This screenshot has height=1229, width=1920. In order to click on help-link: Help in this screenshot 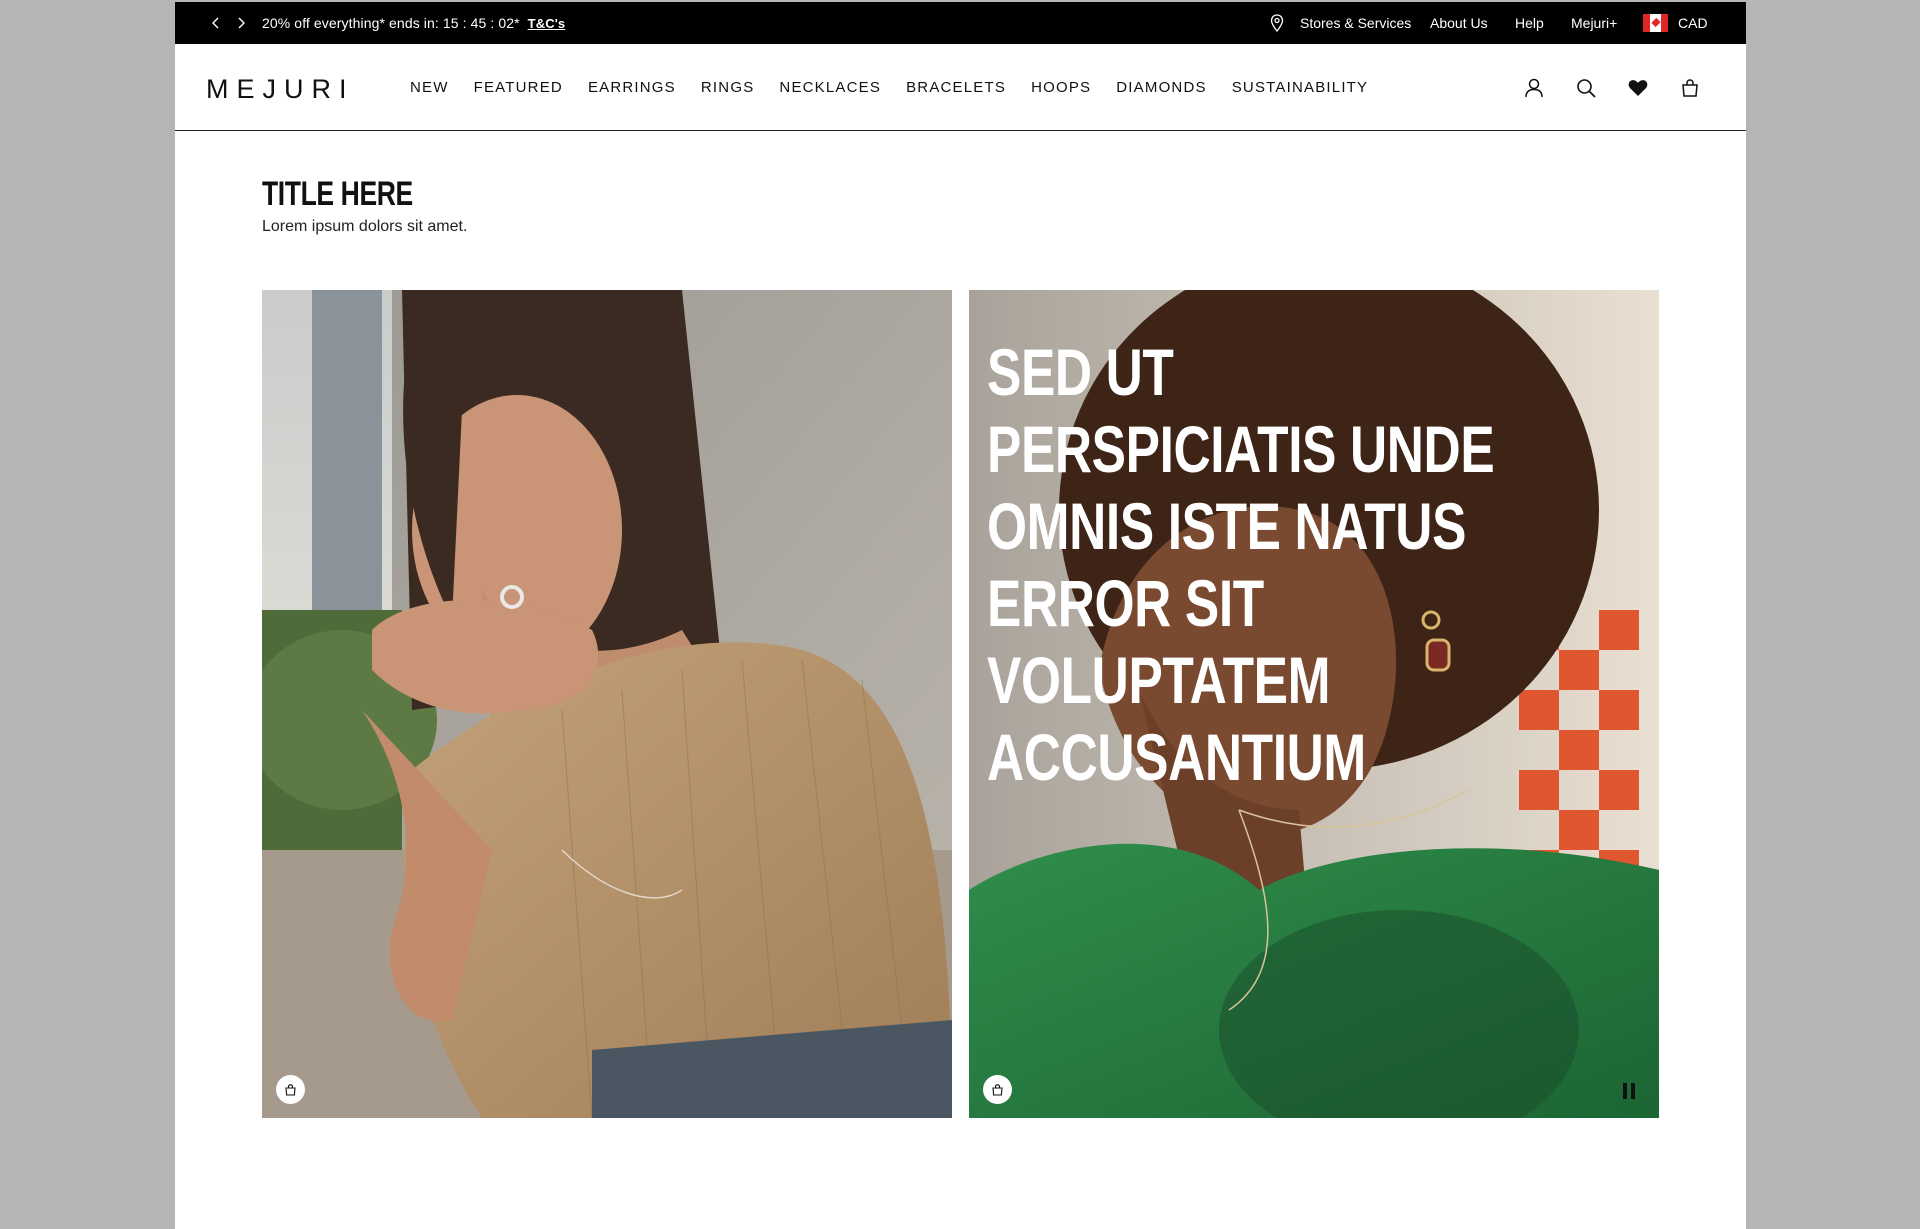, I will do `click(1529, 23)`.